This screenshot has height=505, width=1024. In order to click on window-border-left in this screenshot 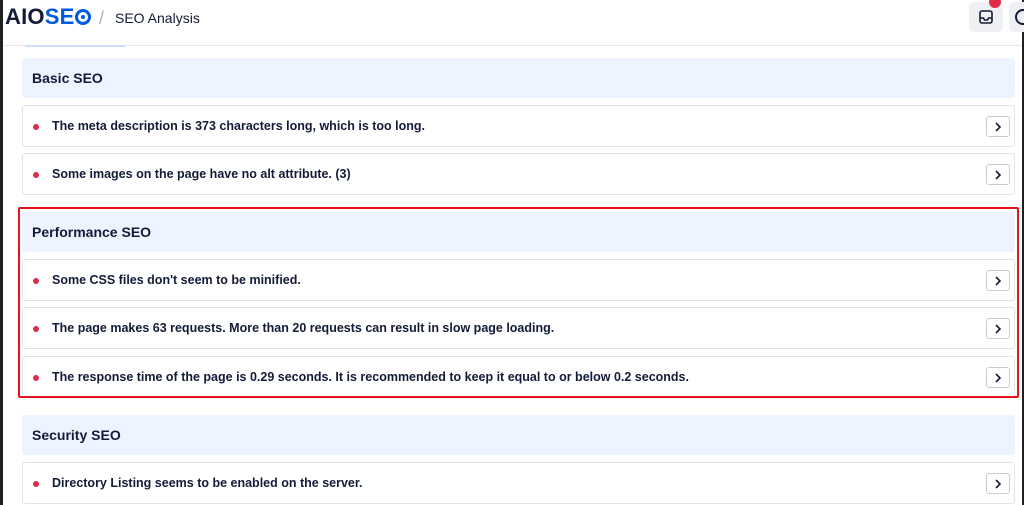, I will do `click(1, 252)`.